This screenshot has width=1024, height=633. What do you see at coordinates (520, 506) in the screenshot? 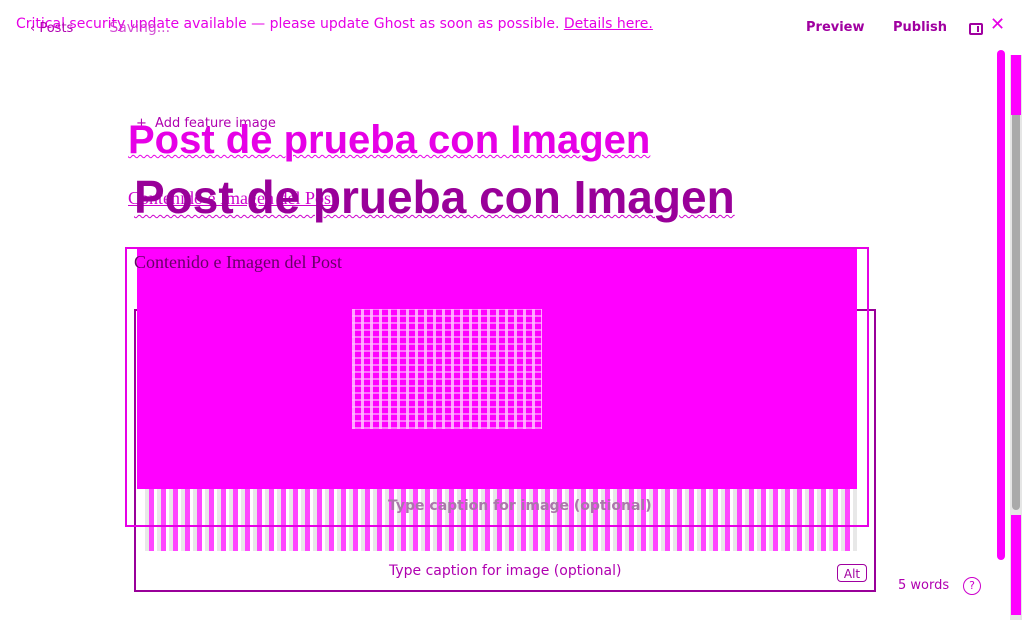
I see `image-caption-ghost: Type caption for image (optional)` at bounding box center [520, 506].